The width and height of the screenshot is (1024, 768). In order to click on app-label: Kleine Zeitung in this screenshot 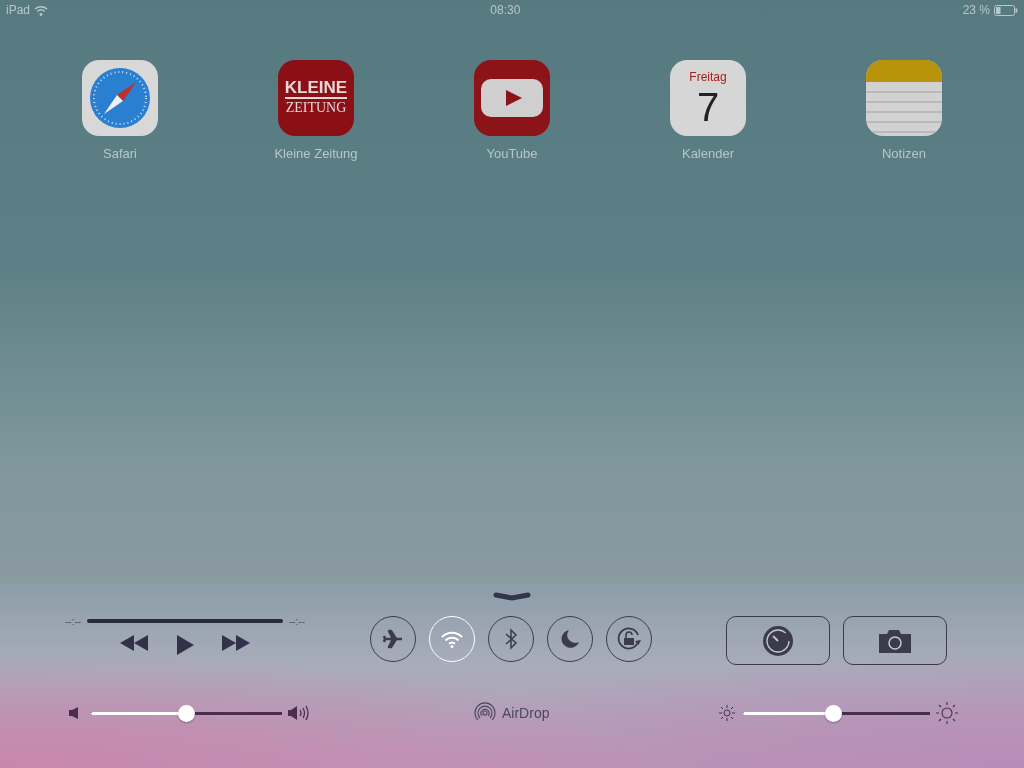, I will do `click(316, 154)`.